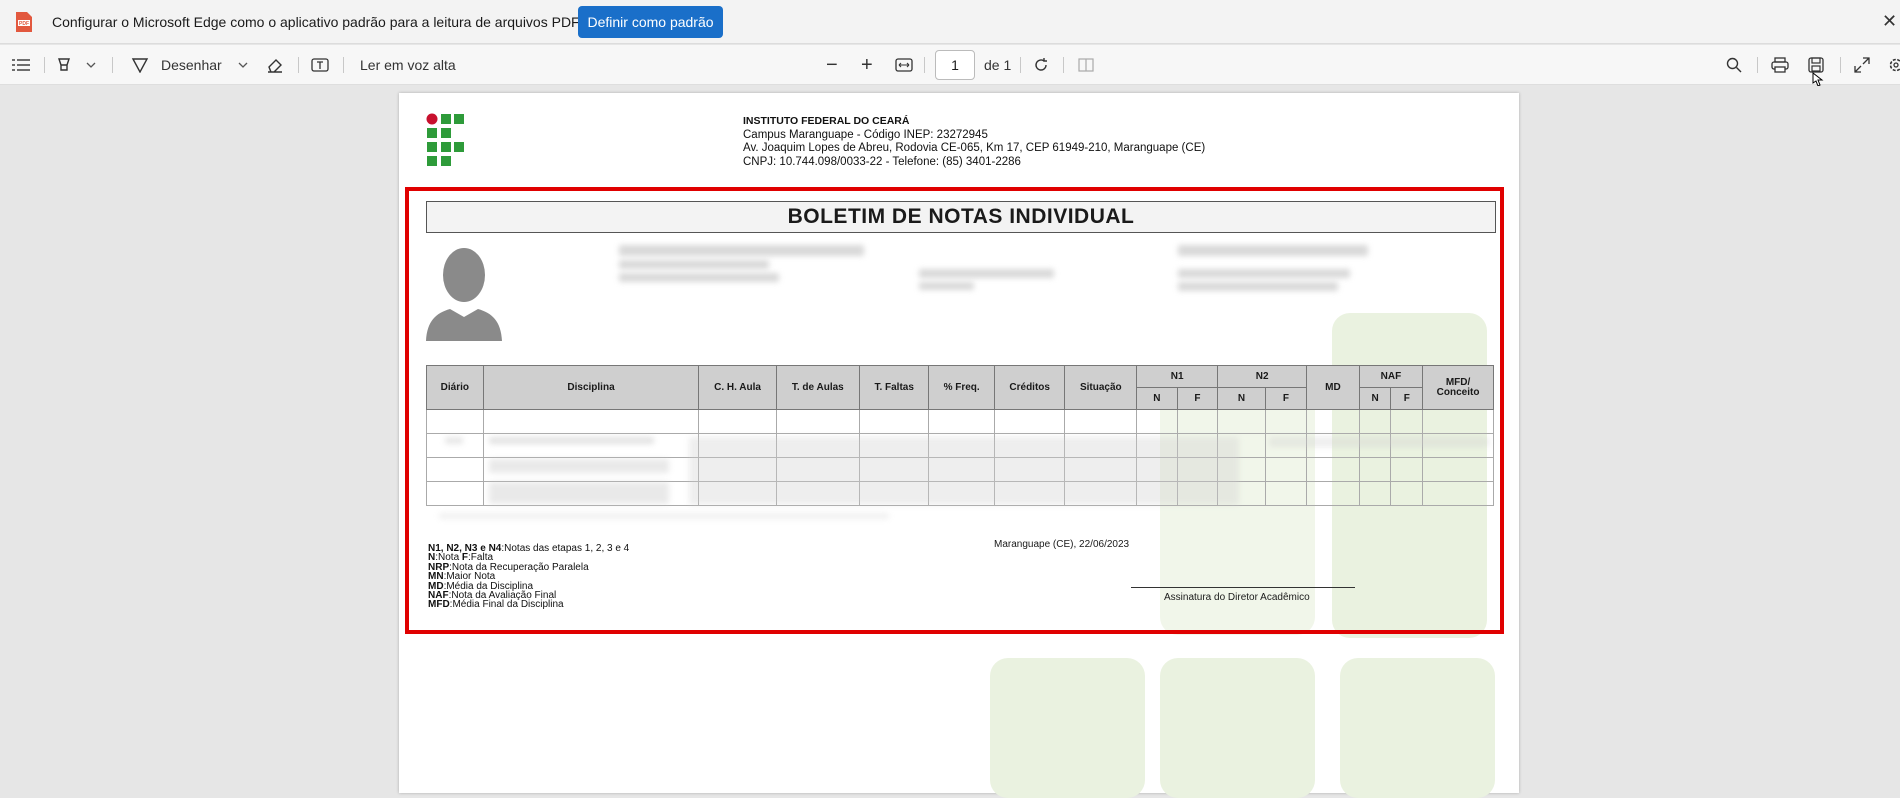  What do you see at coordinates (447, 140) in the screenshot?
I see `ifce-logo` at bounding box center [447, 140].